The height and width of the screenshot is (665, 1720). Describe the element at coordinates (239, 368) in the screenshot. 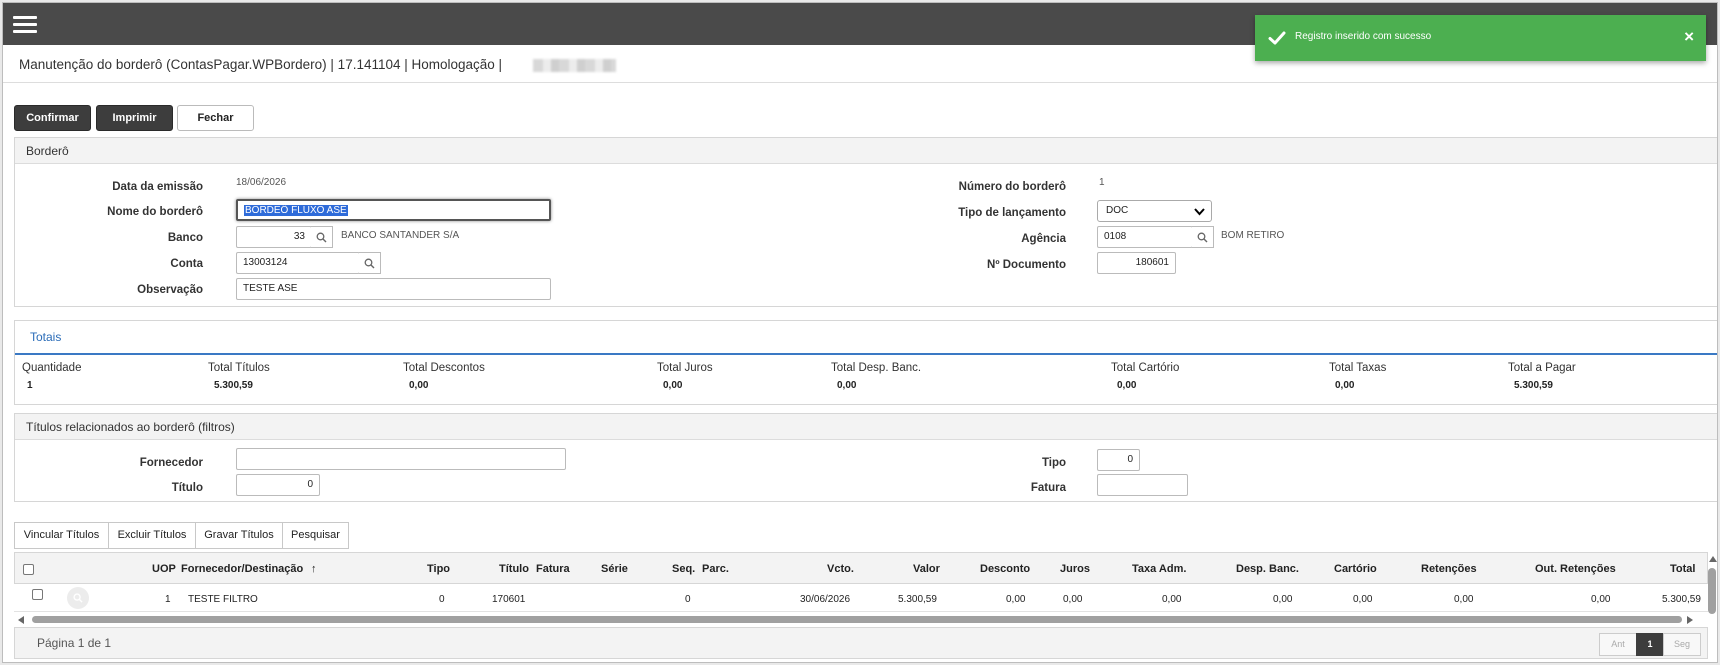

I see `total-titles-label: Total Títulos` at that location.